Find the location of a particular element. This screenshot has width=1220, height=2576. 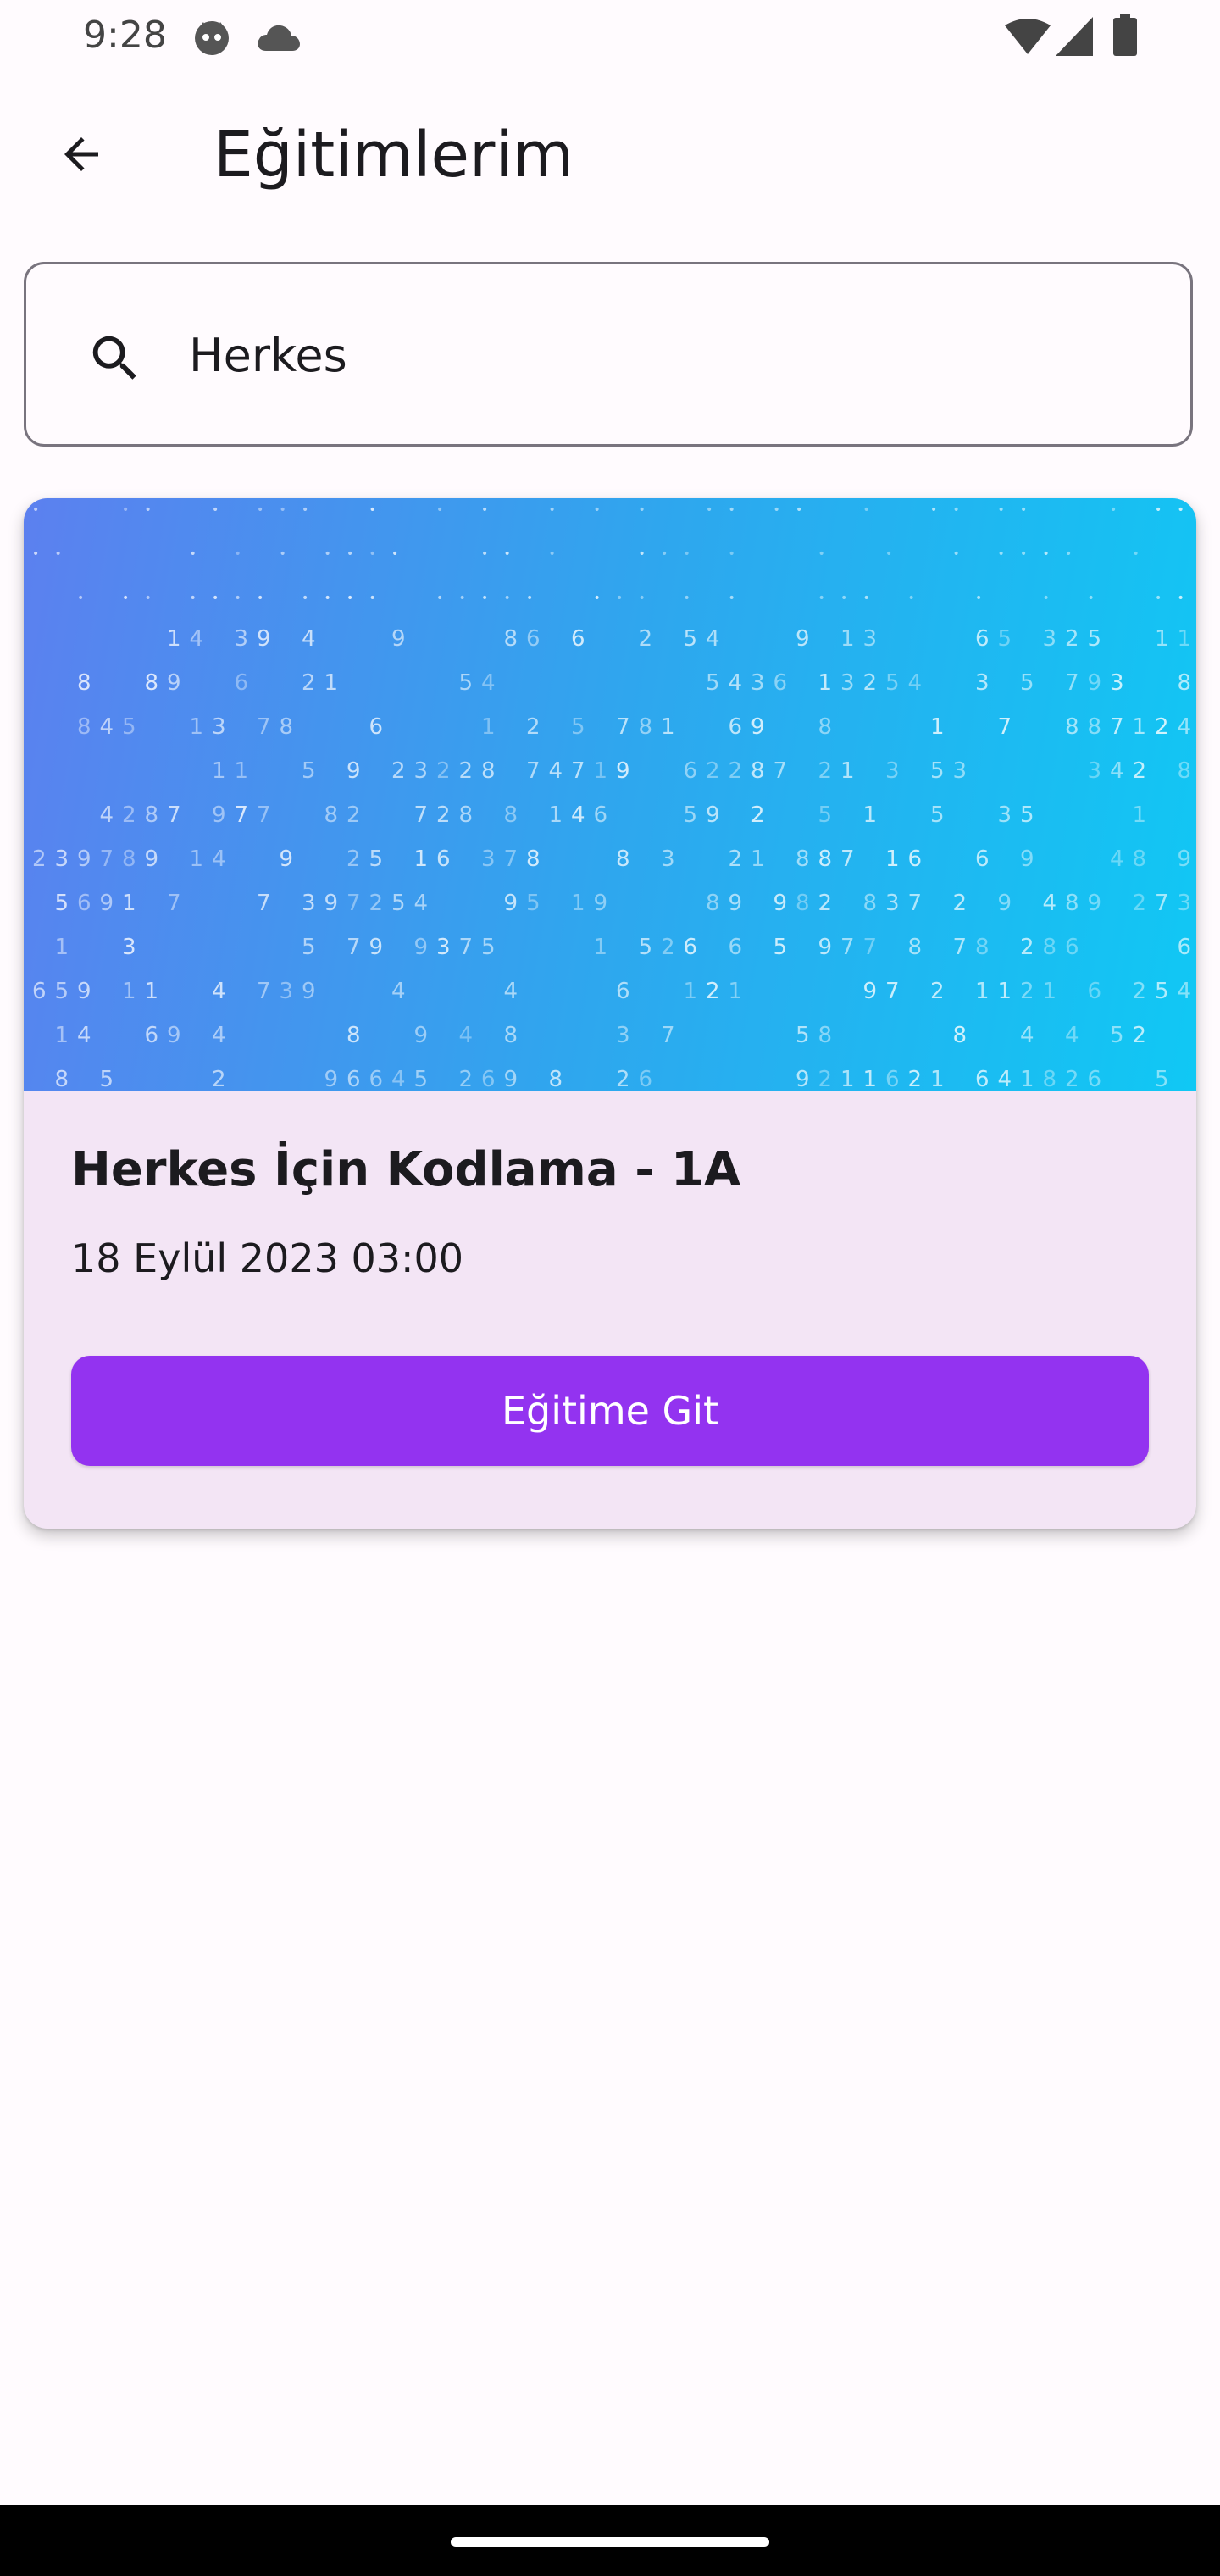

go-to-course-button: Eğitime Git is located at coordinates (610, 1411).